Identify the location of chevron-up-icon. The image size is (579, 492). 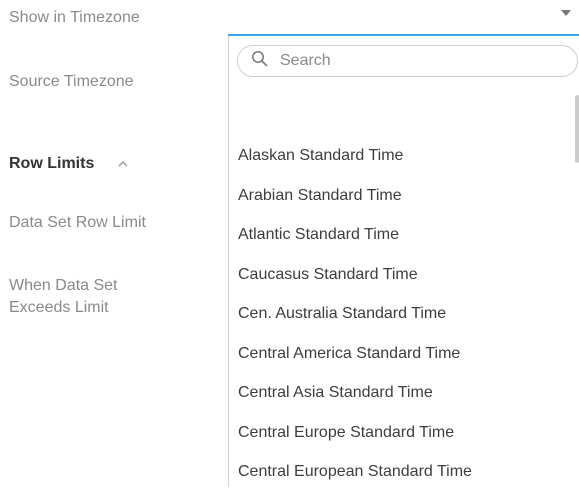
(123, 164).